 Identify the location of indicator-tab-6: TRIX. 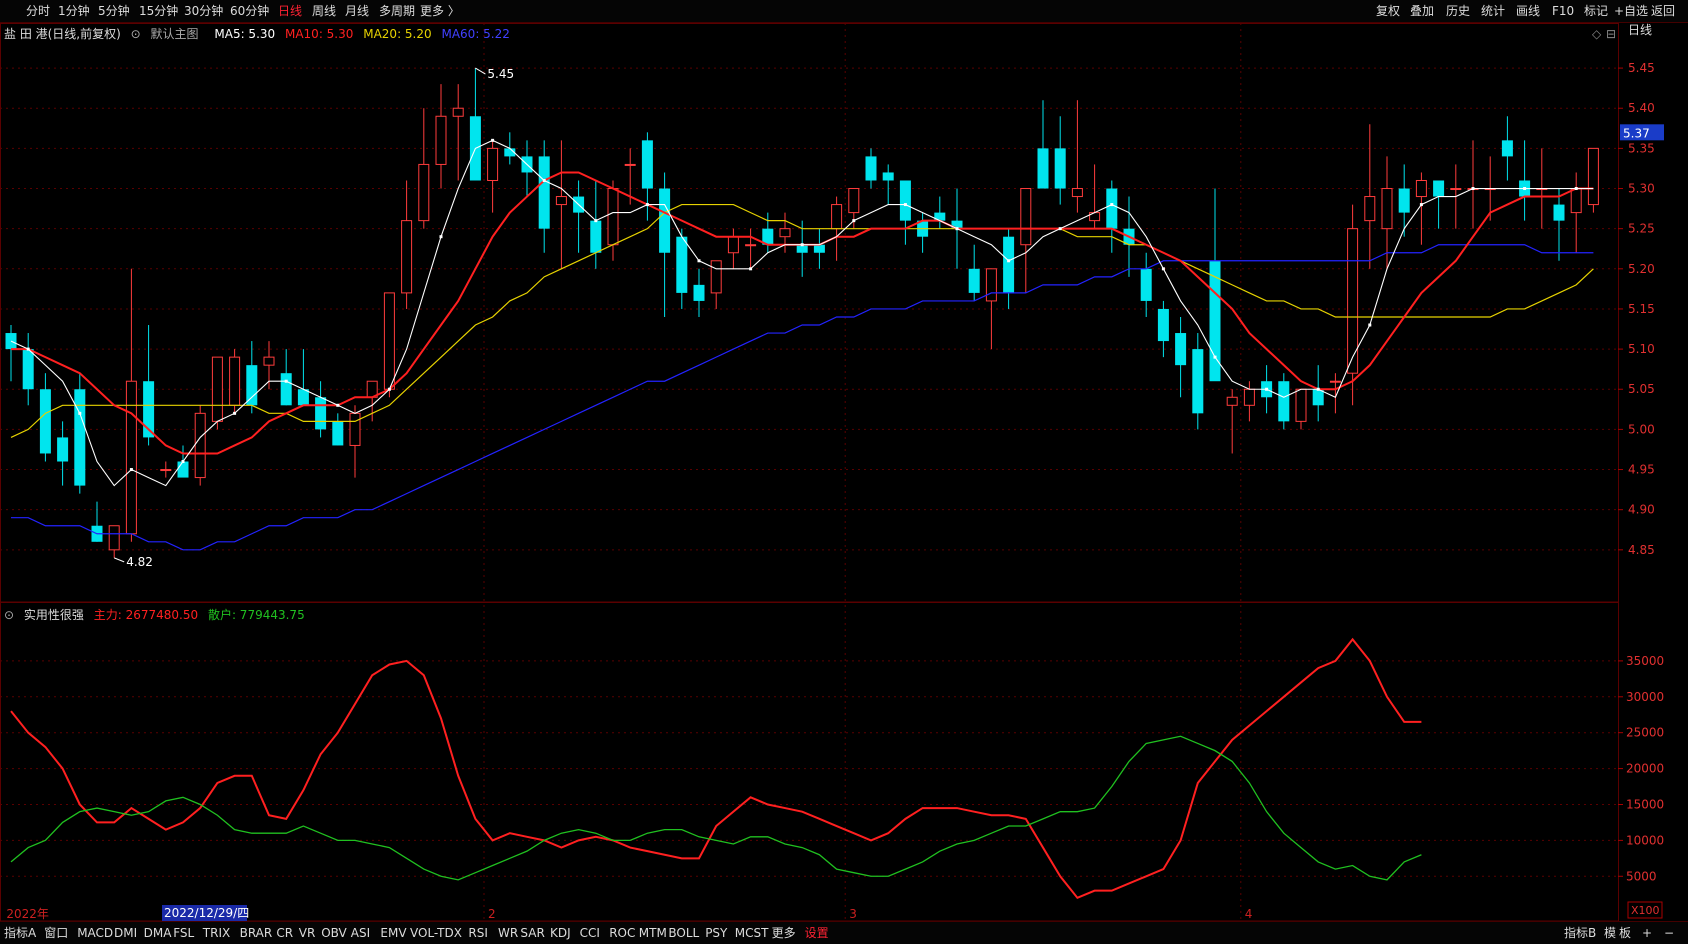
(216, 933).